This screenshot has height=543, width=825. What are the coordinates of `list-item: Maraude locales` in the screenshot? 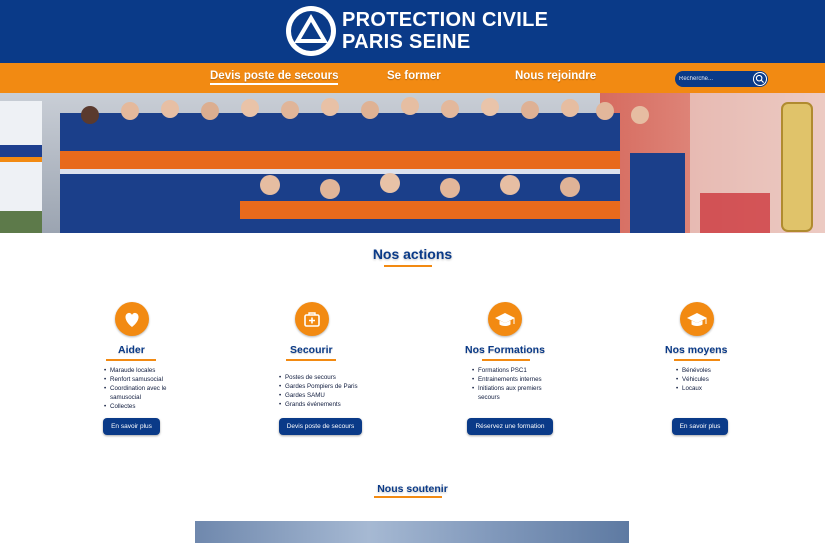 It's located at (146, 370).